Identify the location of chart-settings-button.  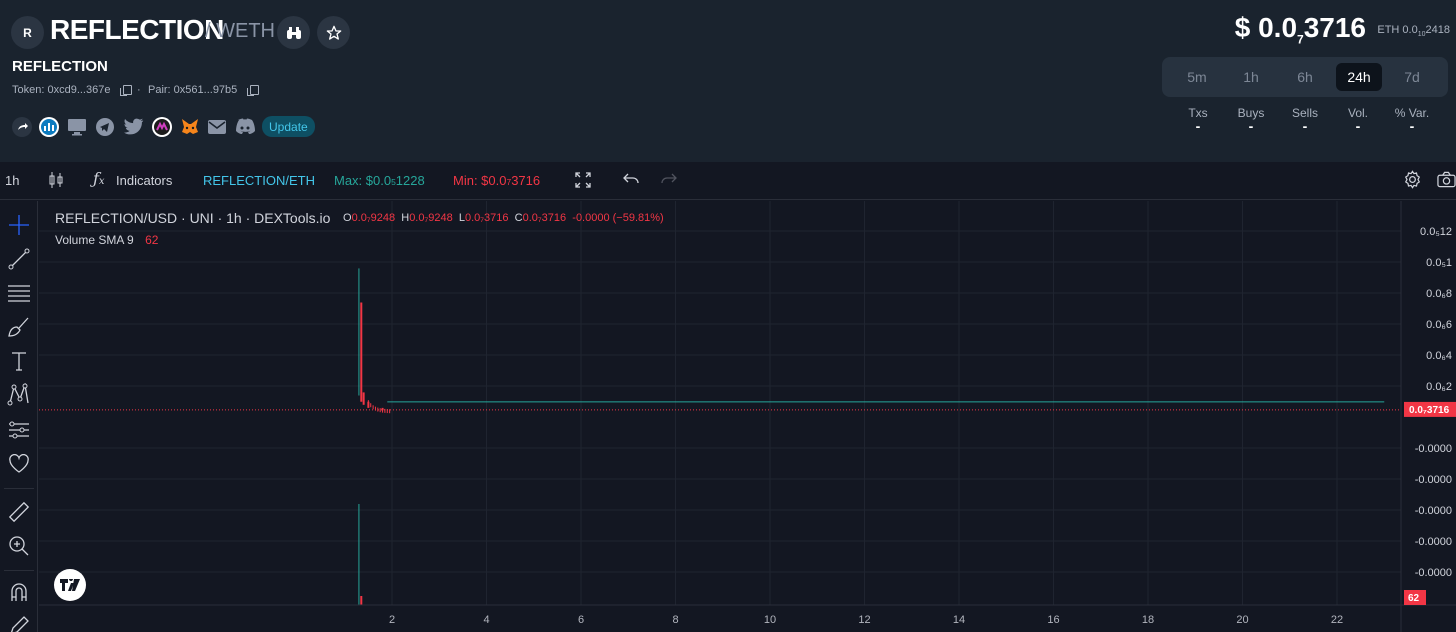
(1412, 181).